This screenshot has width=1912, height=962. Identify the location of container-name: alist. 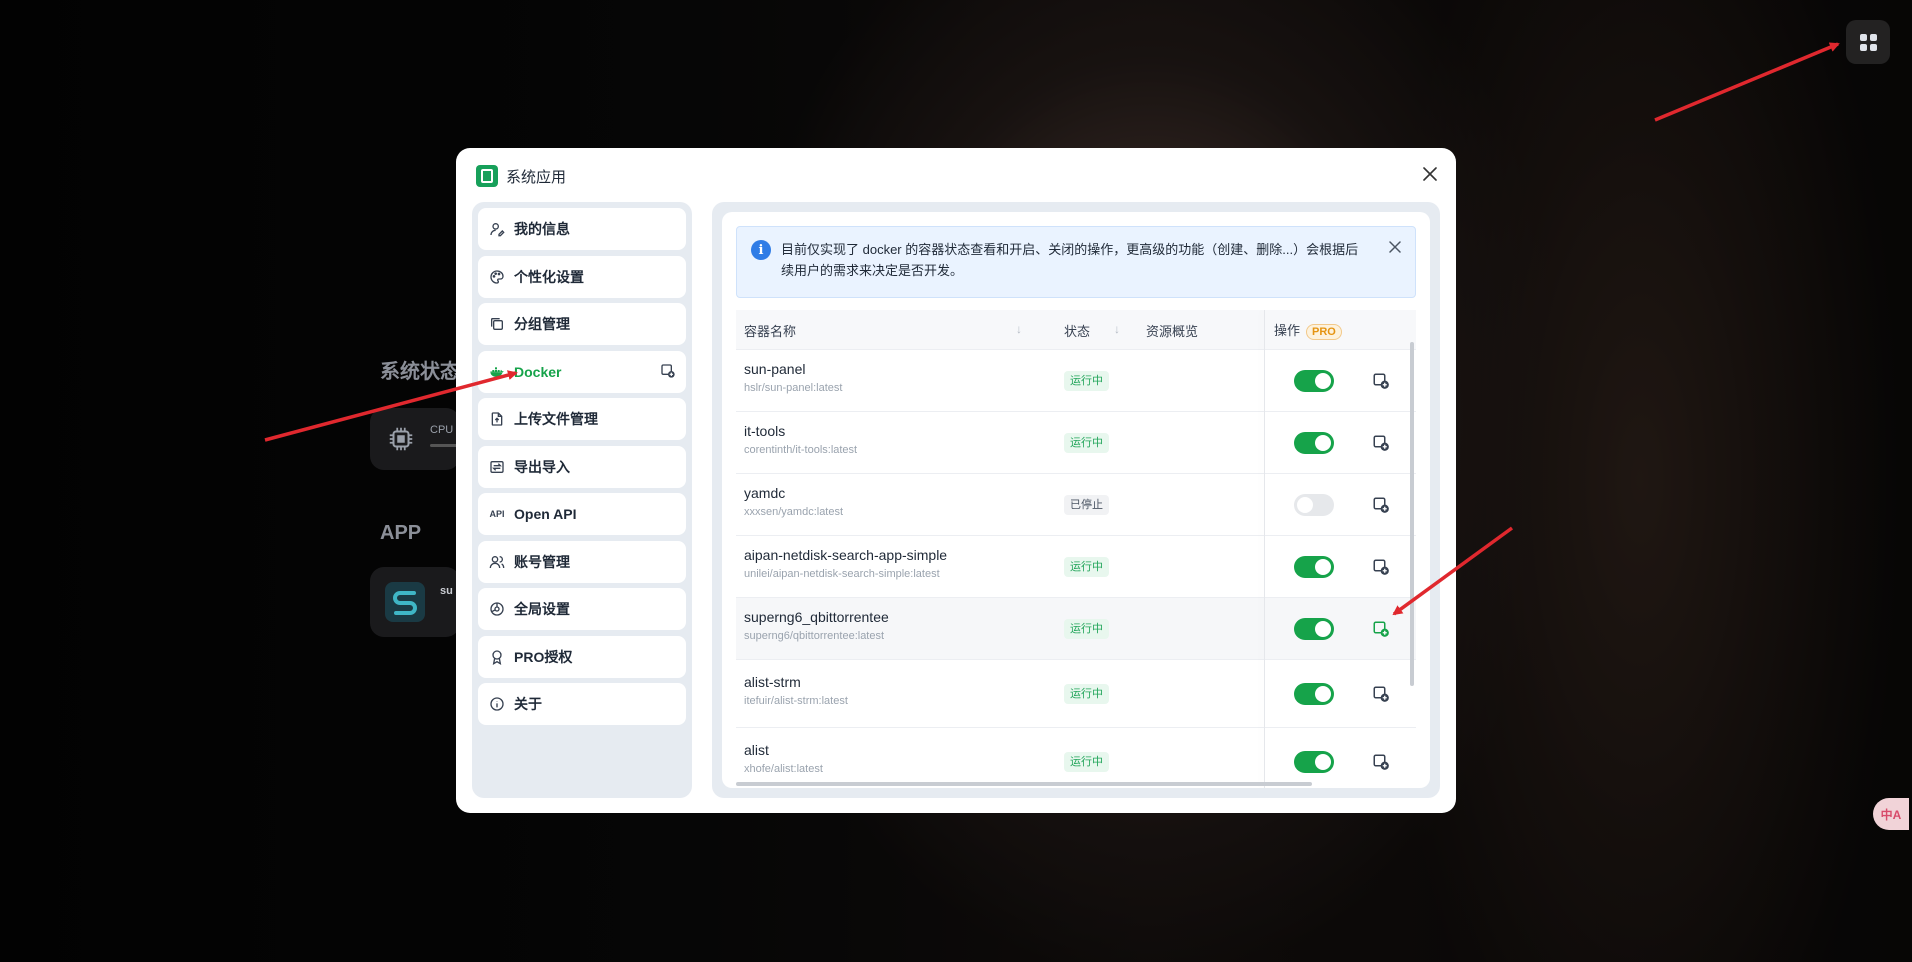
(756, 750).